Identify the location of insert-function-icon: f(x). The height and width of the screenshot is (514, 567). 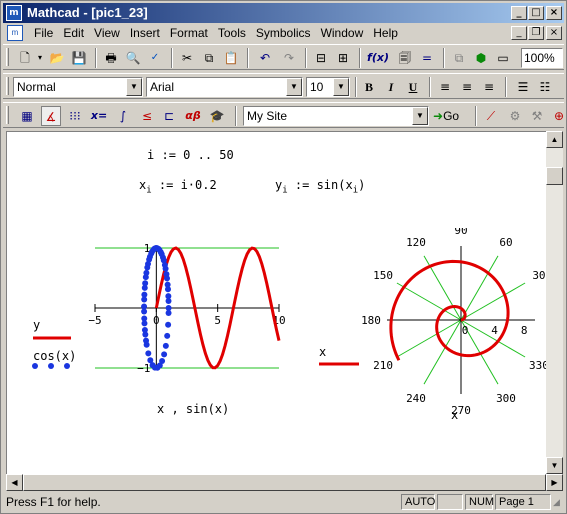
(378, 58).